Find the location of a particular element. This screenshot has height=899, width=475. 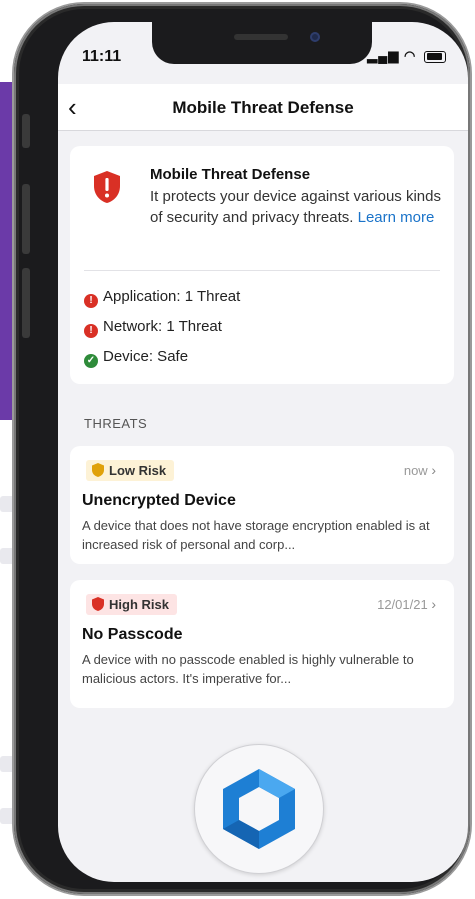

navigation-bar: ‹ Mobile Threat Defense is located at coordinates (263, 107).